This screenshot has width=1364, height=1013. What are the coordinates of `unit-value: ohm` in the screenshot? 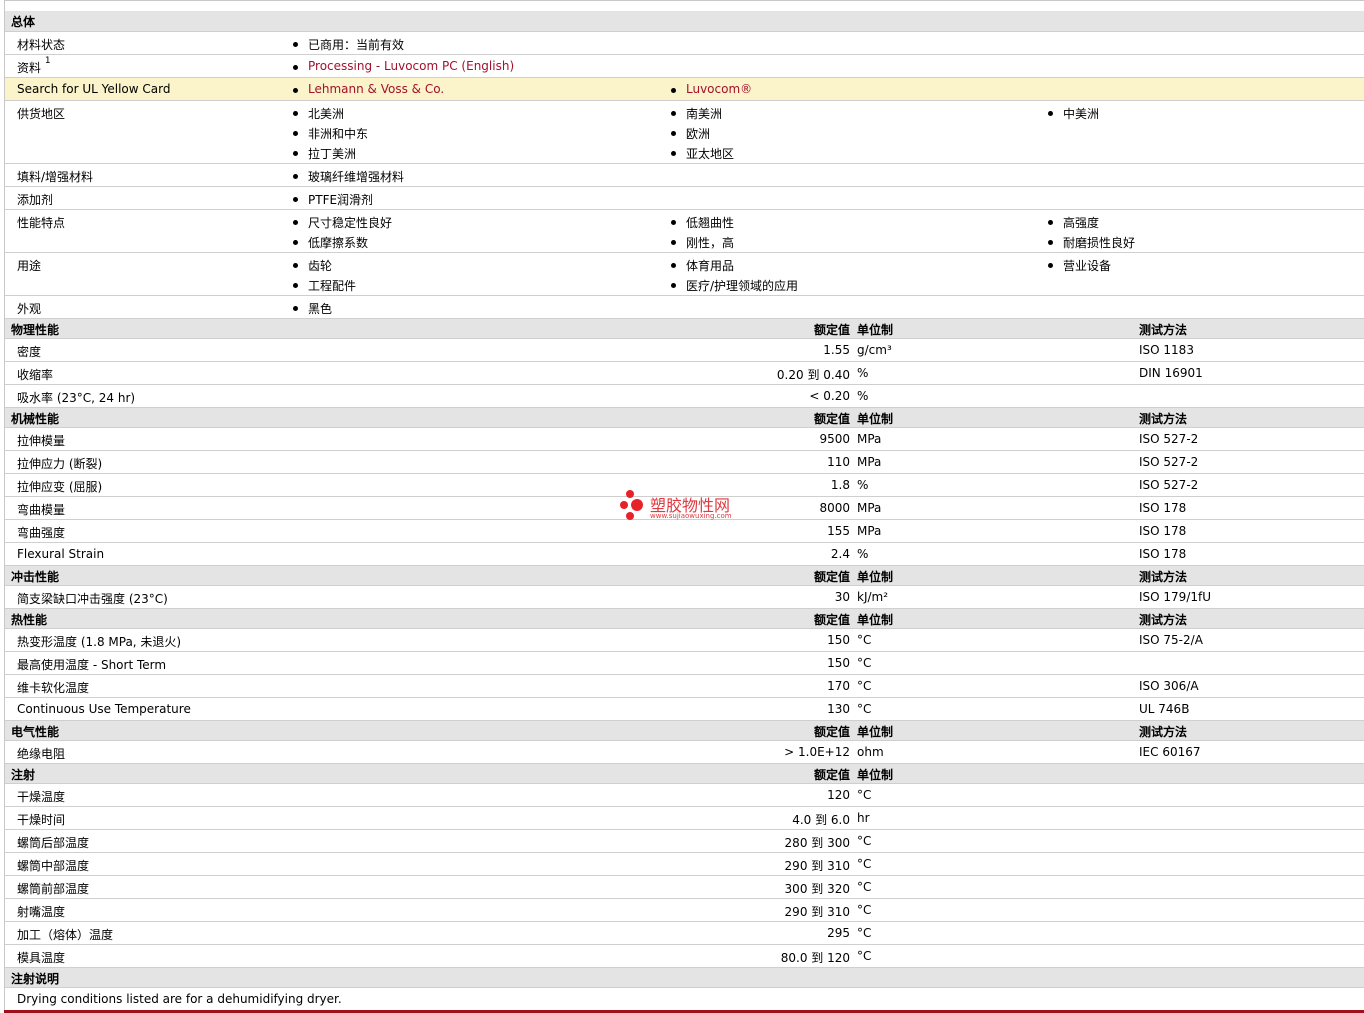 It's located at (870, 752).